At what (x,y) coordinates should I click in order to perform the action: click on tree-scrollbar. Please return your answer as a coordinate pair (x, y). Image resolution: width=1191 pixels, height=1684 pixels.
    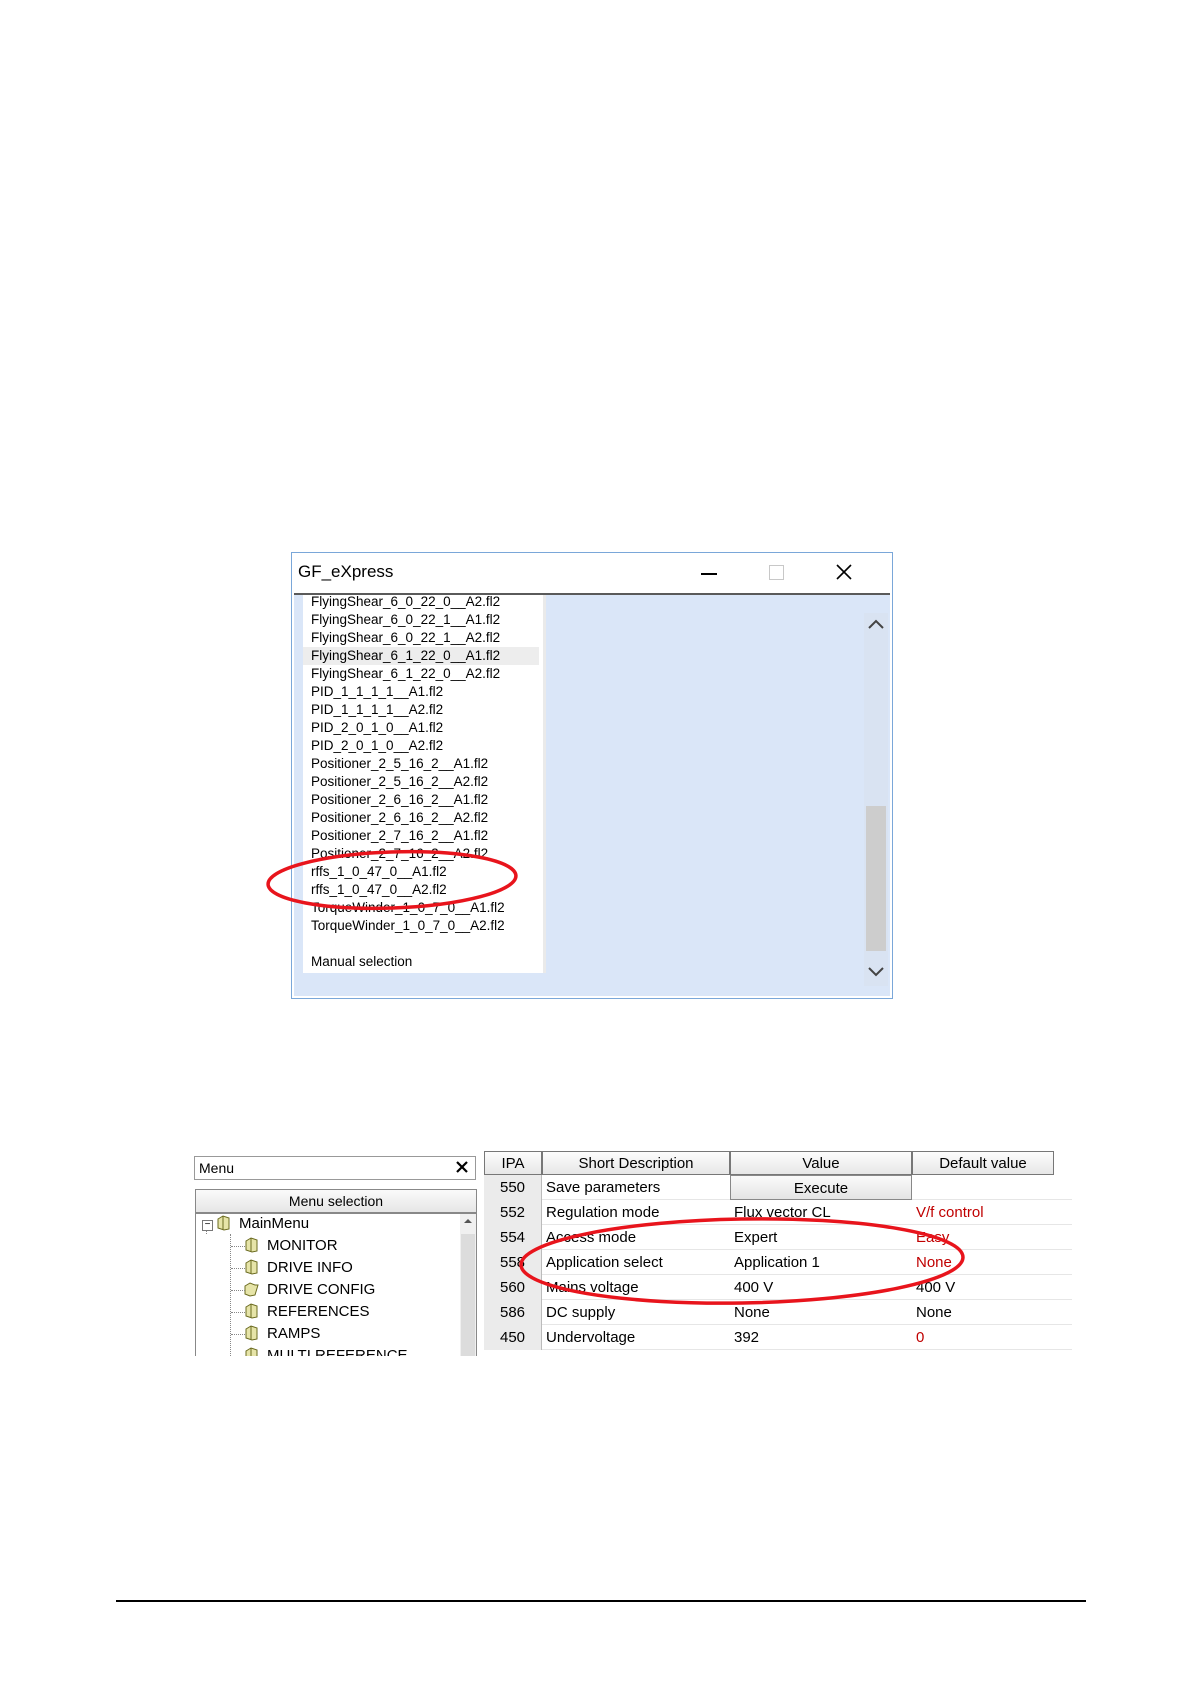
    Looking at the image, I should click on (468, 1285).